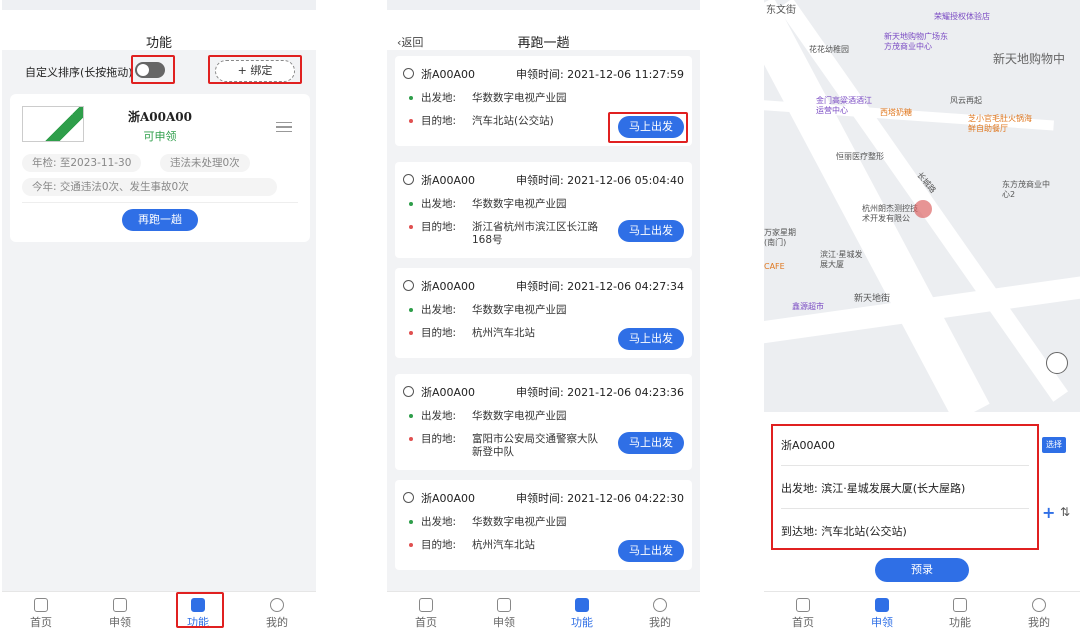 This screenshot has height=641, width=1080. I want to click on to-row: 目的地: 汽车北站(公交站), so click(481, 121).